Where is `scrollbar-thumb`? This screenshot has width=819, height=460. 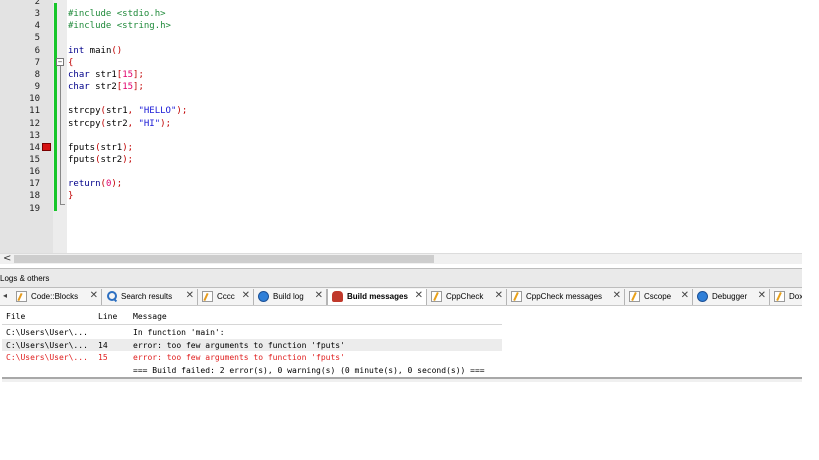
scrollbar-thumb is located at coordinates (224, 259).